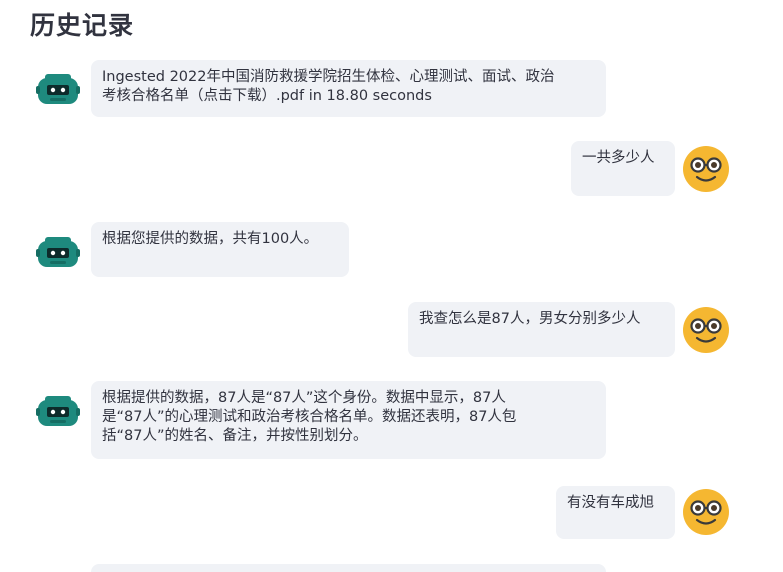 The height and width of the screenshot is (572, 783). I want to click on chat-message-partial, so click(348, 568).